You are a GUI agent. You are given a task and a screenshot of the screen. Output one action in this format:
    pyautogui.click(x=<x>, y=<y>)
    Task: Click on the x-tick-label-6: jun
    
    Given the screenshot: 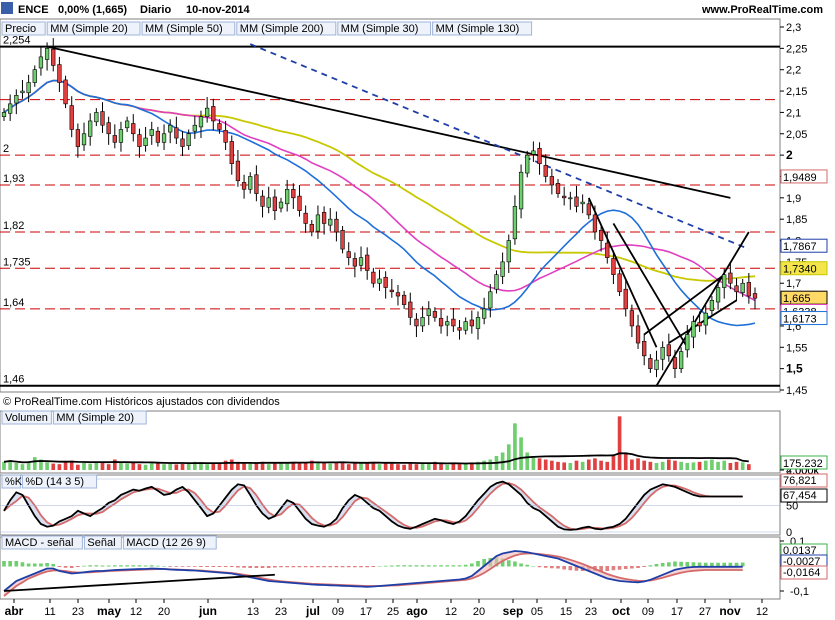 What is the action you would take?
    pyautogui.click(x=207, y=611)
    